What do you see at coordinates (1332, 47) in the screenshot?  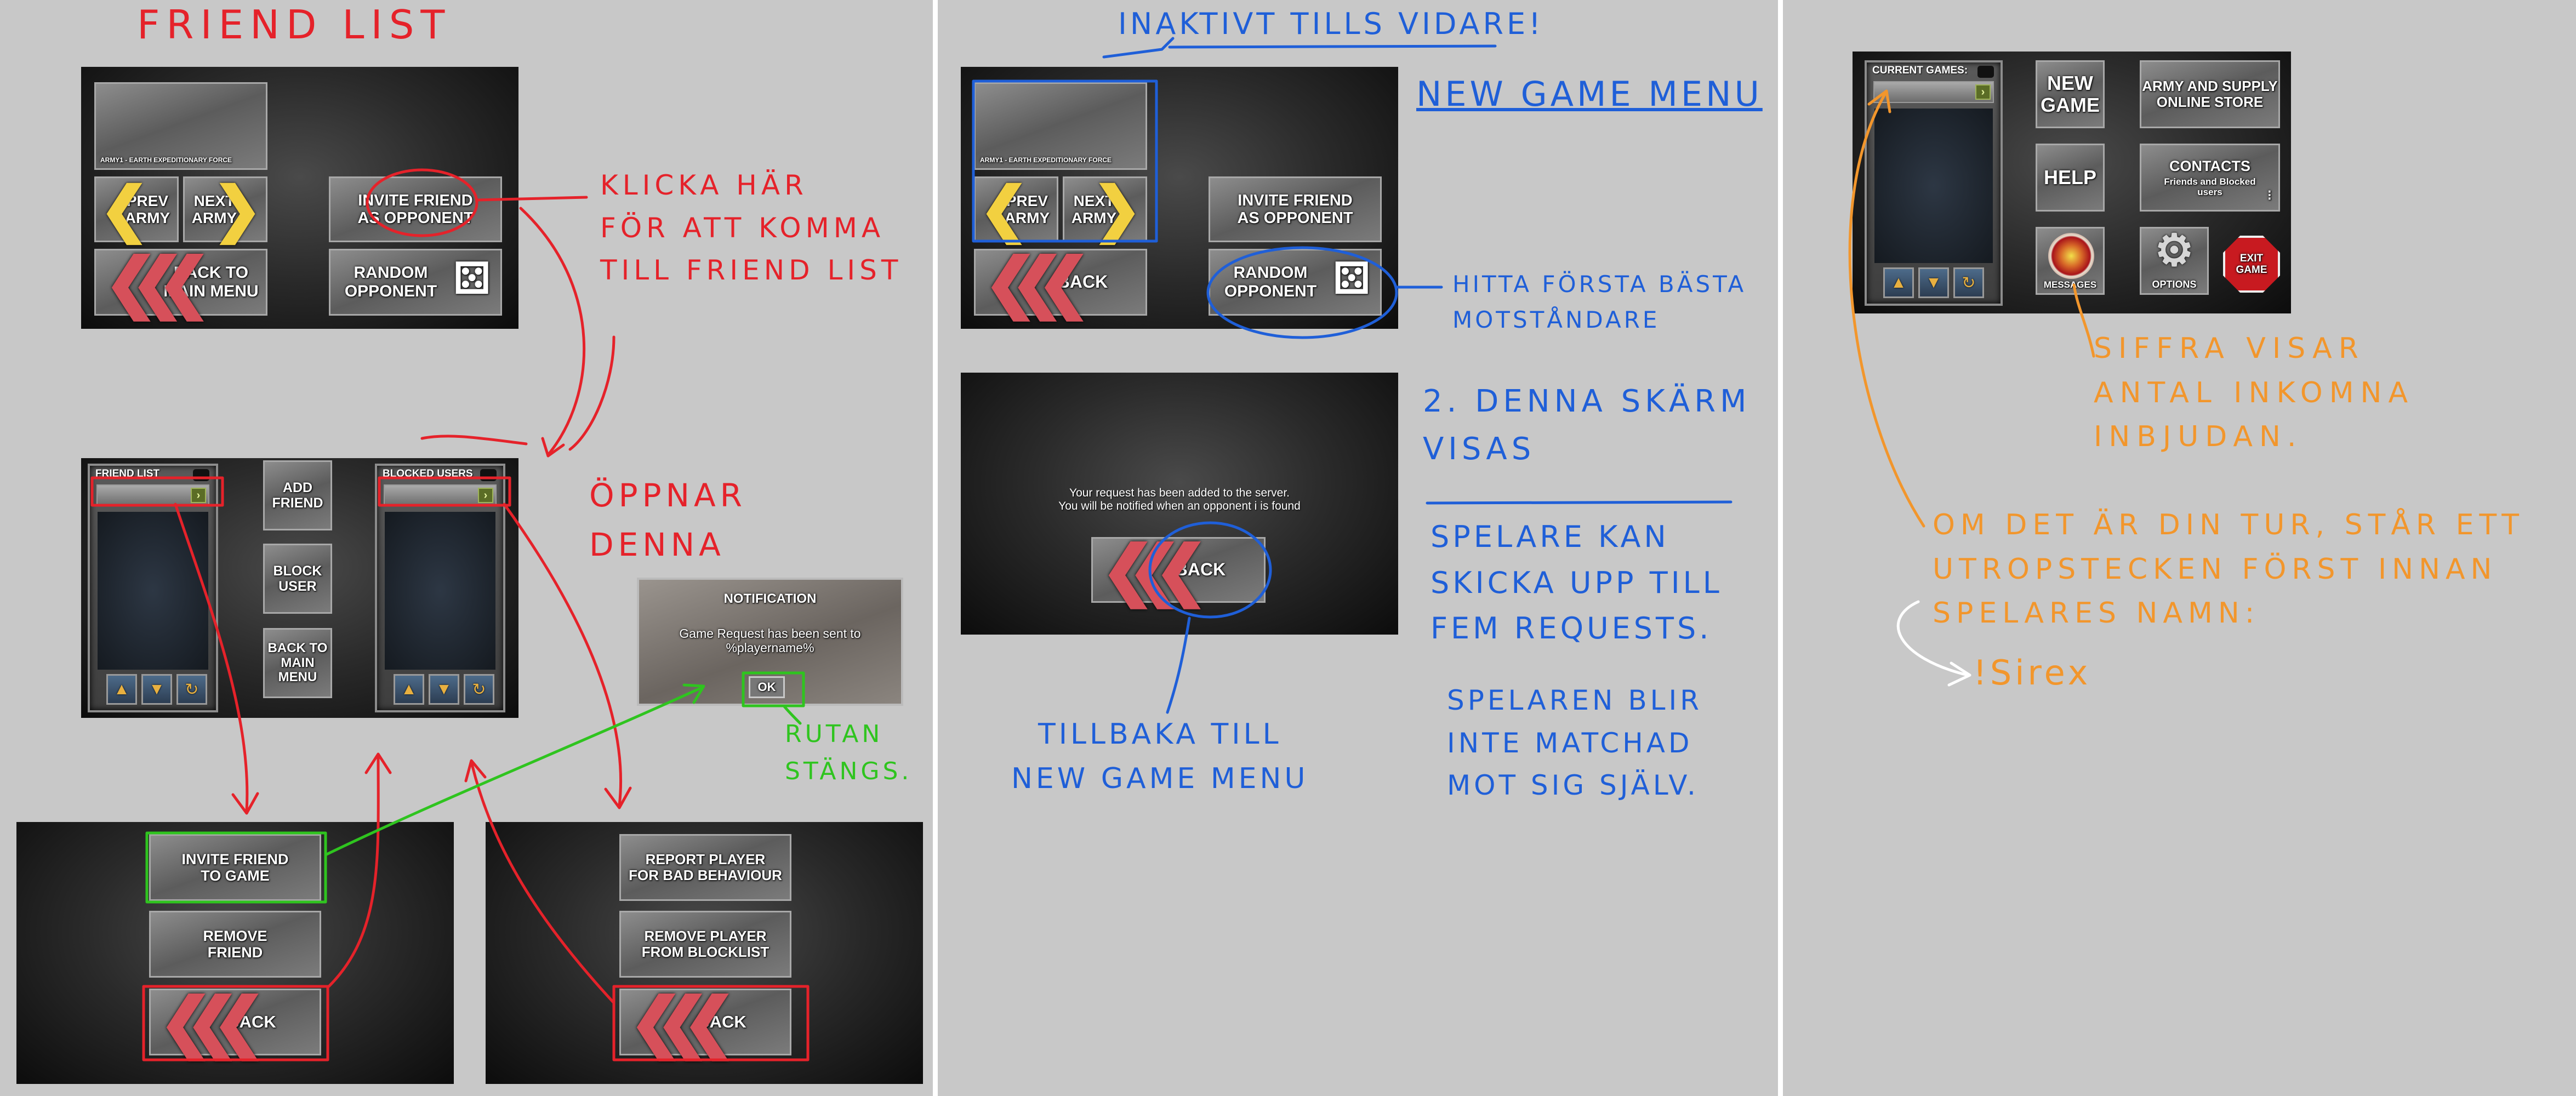 I see `underline` at bounding box center [1332, 47].